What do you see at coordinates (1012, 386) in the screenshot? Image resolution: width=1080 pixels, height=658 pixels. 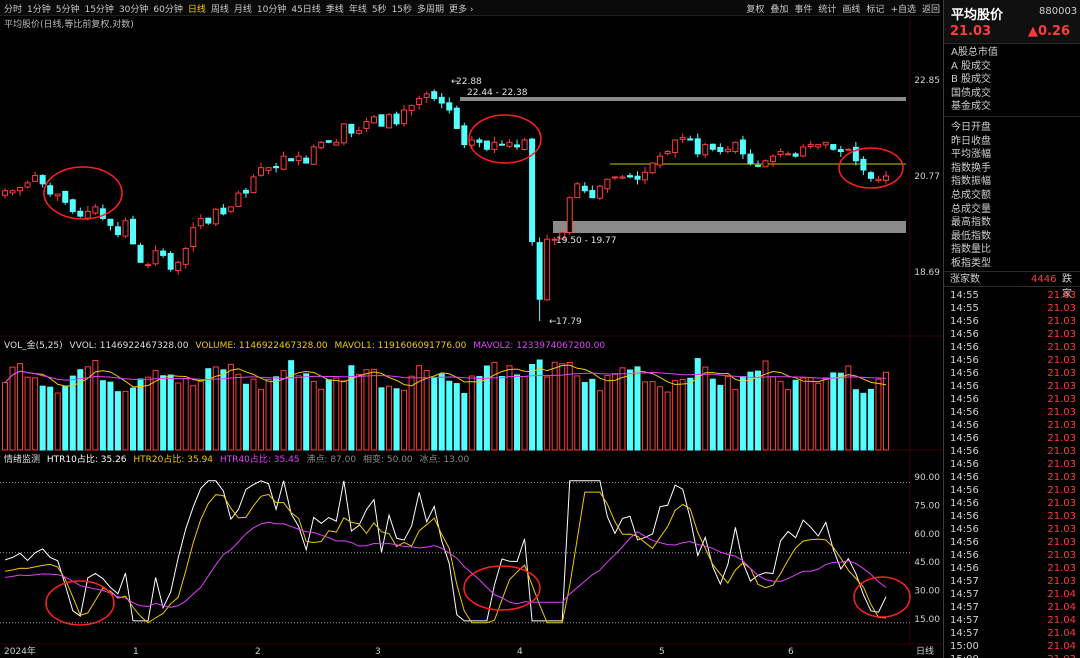 I see `tick-row: 14:56 21.03` at bounding box center [1012, 386].